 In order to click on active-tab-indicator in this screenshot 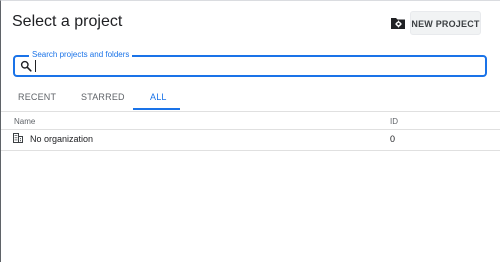, I will do `click(156, 109)`.